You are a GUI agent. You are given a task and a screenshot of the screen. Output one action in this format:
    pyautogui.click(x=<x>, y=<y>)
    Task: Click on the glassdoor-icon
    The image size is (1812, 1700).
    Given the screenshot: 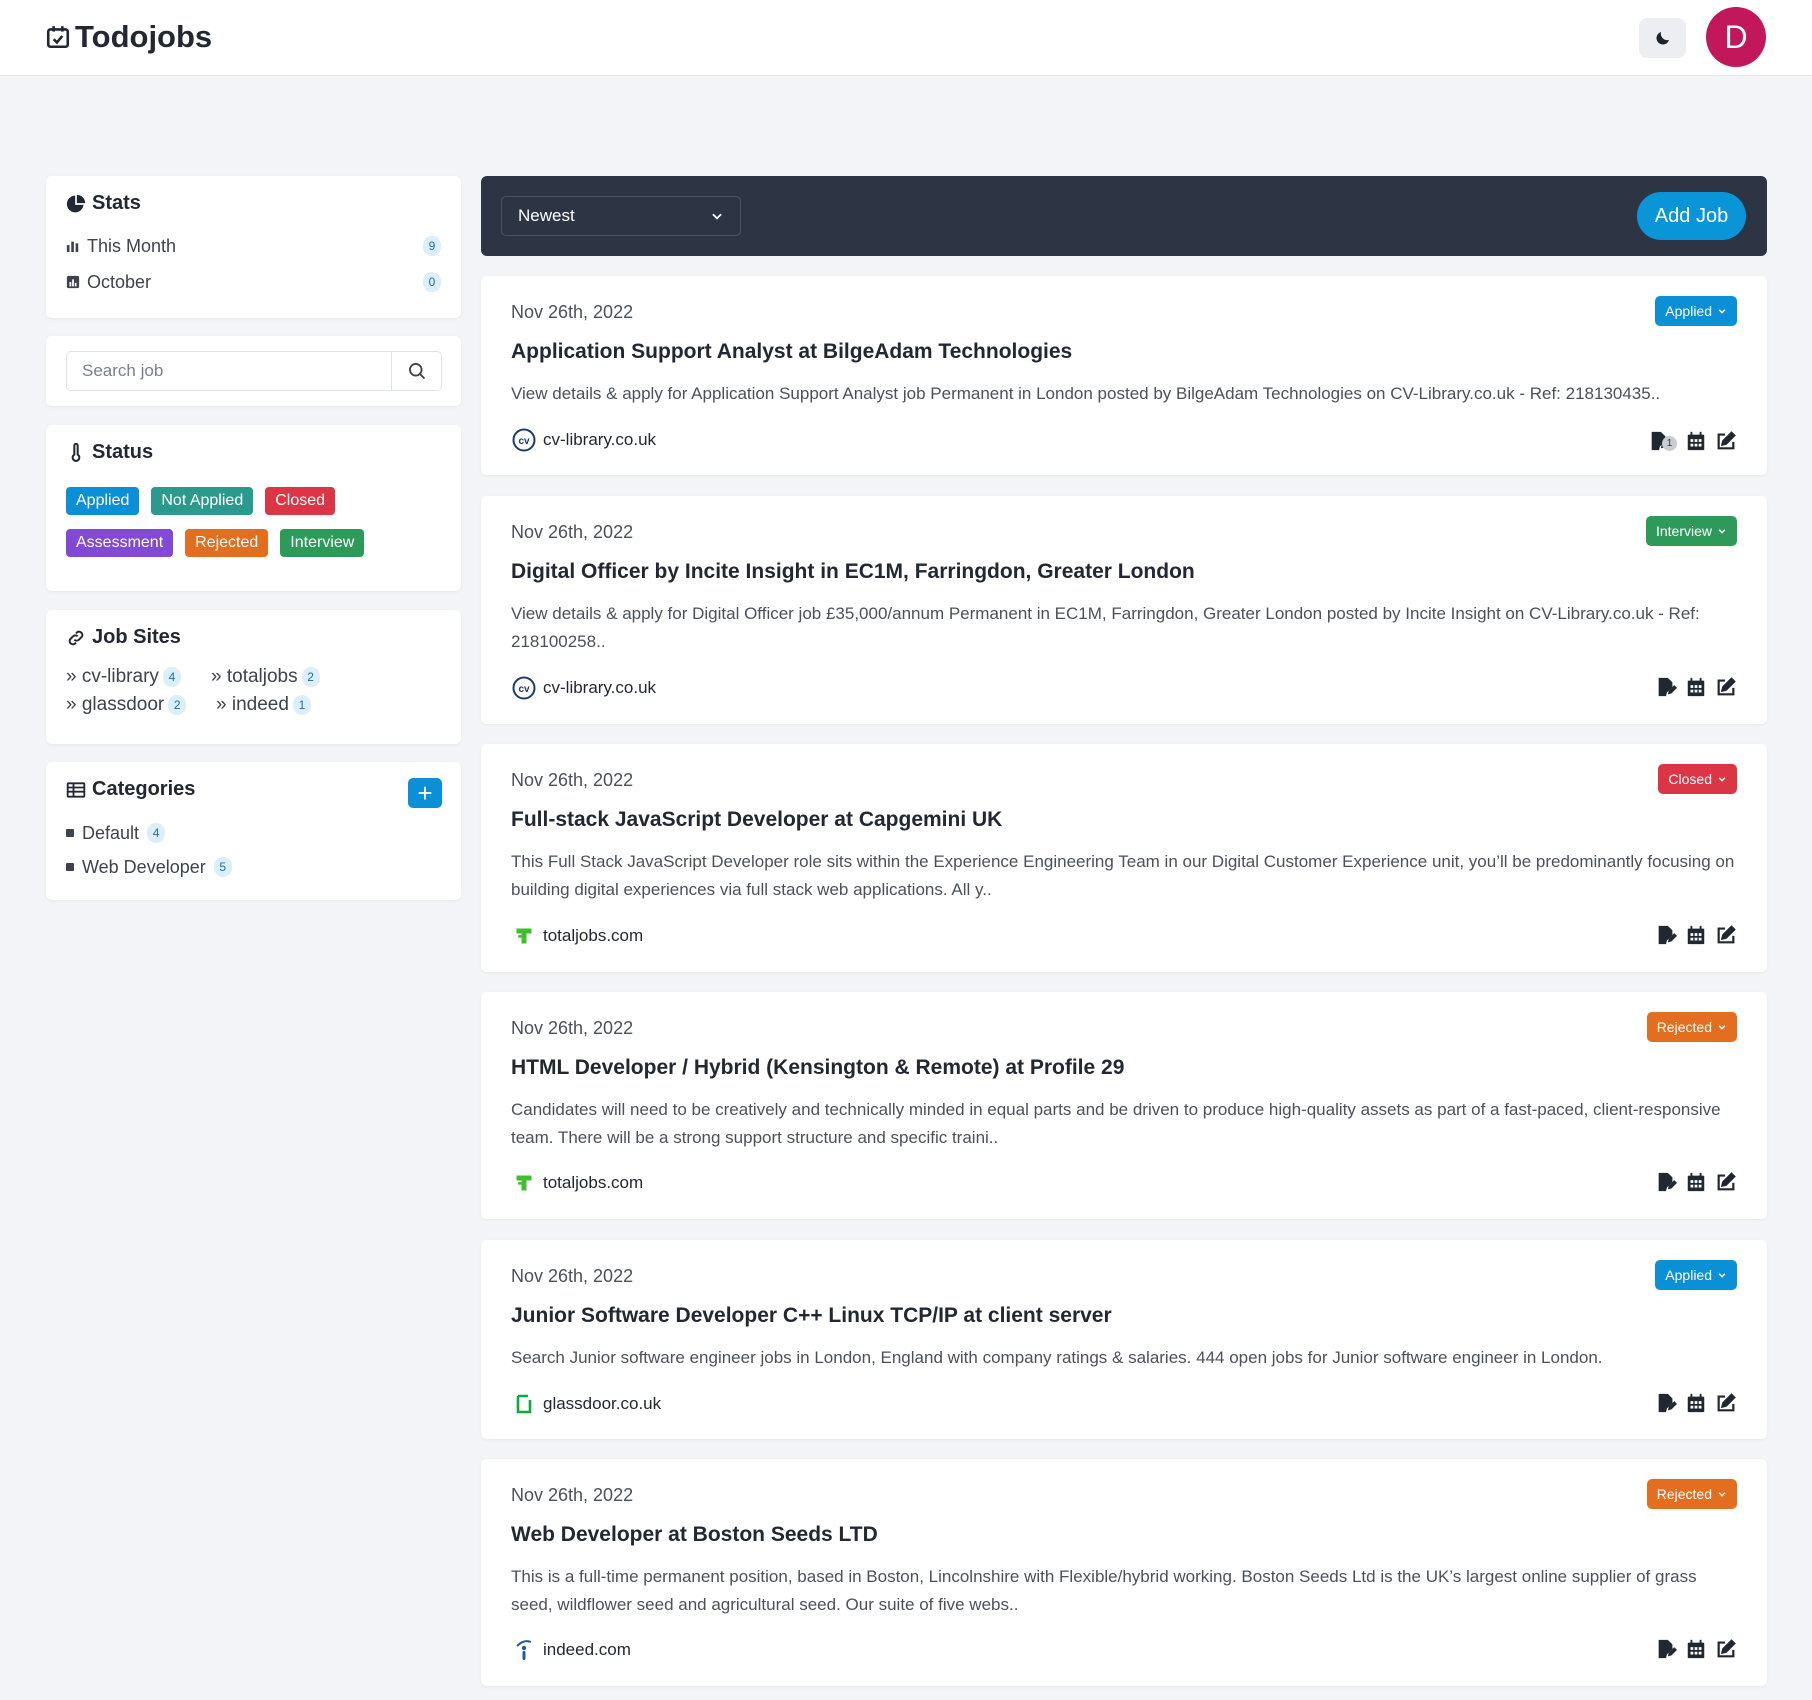 What is the action you would take?
    pyautogui.click(x=524, y=1404)
    